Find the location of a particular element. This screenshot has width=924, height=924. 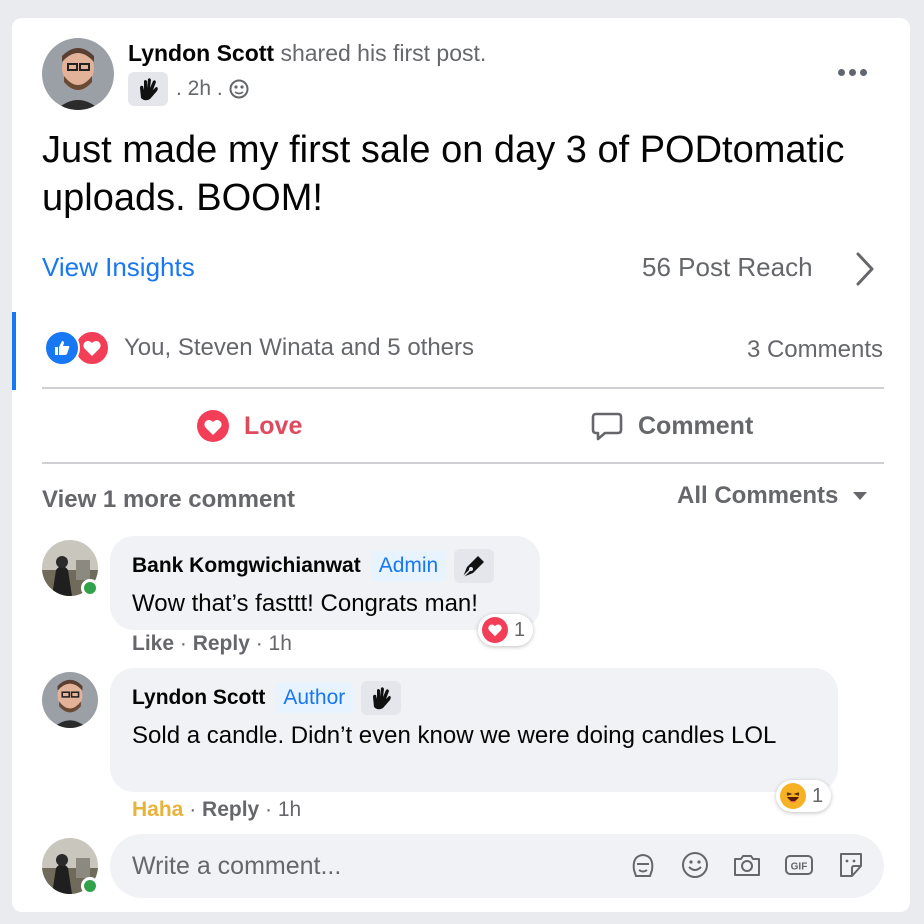

avatar-icon is located at coordinates (643, 865).